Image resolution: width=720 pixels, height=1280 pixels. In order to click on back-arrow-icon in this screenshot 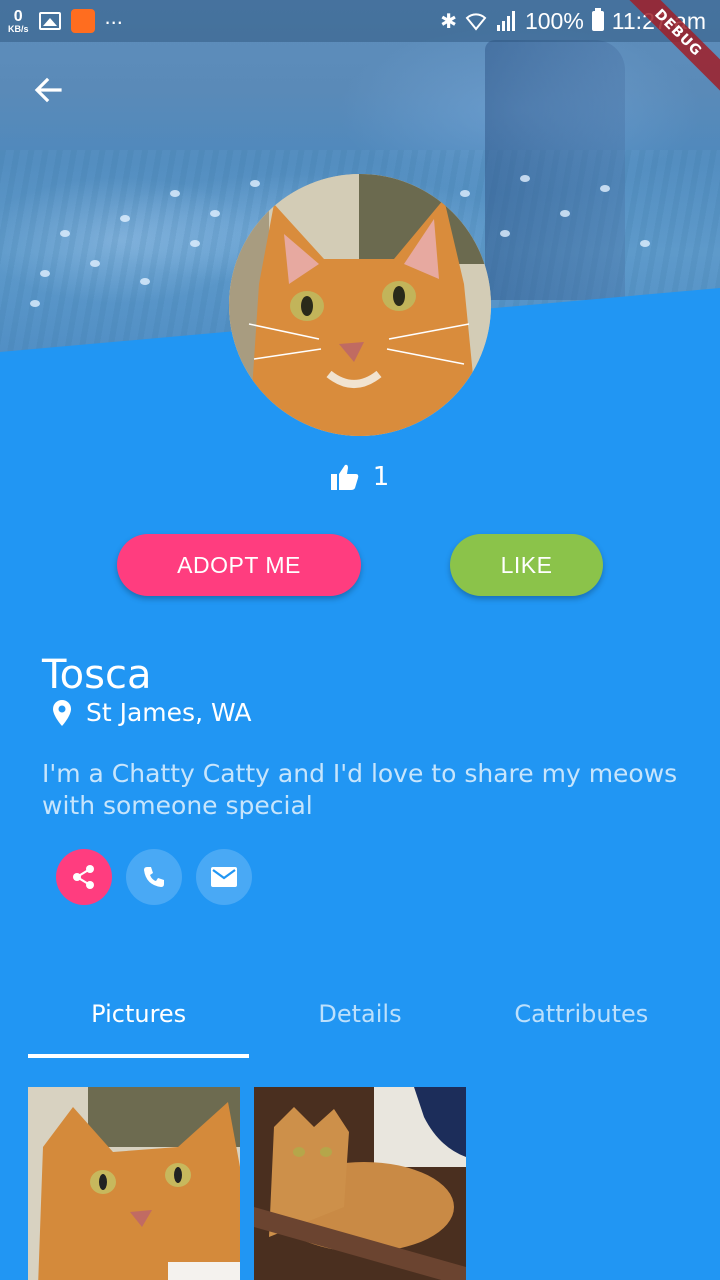, I will do `click(48, 90)`.